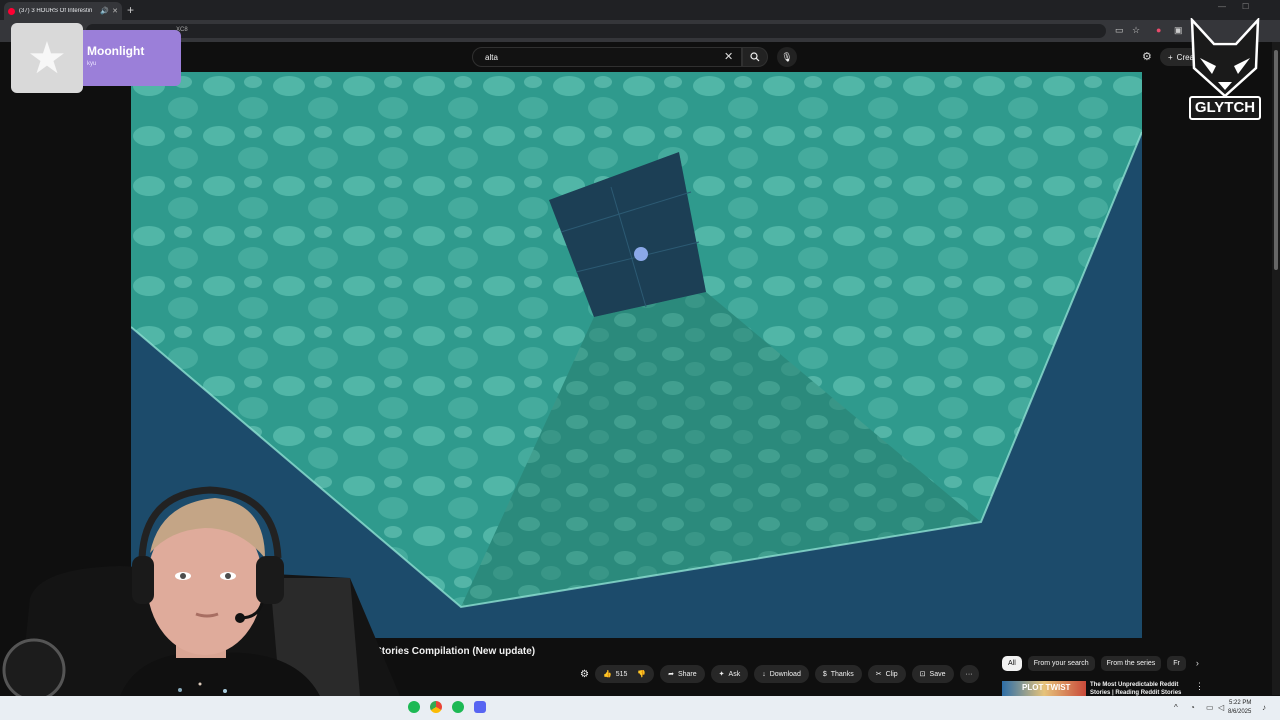 This screenshot has width=1280, height=720. Describe the element at coordinates (937, 674) in the screenshot. I see `save-label: Save` at that location.